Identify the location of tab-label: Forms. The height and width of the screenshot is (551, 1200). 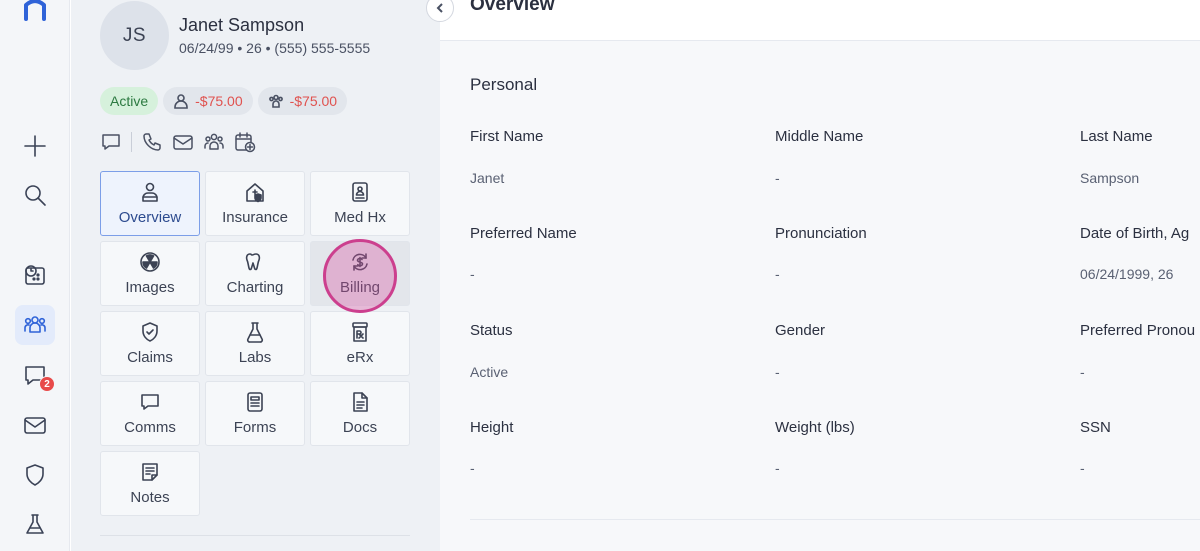
(255, 427).